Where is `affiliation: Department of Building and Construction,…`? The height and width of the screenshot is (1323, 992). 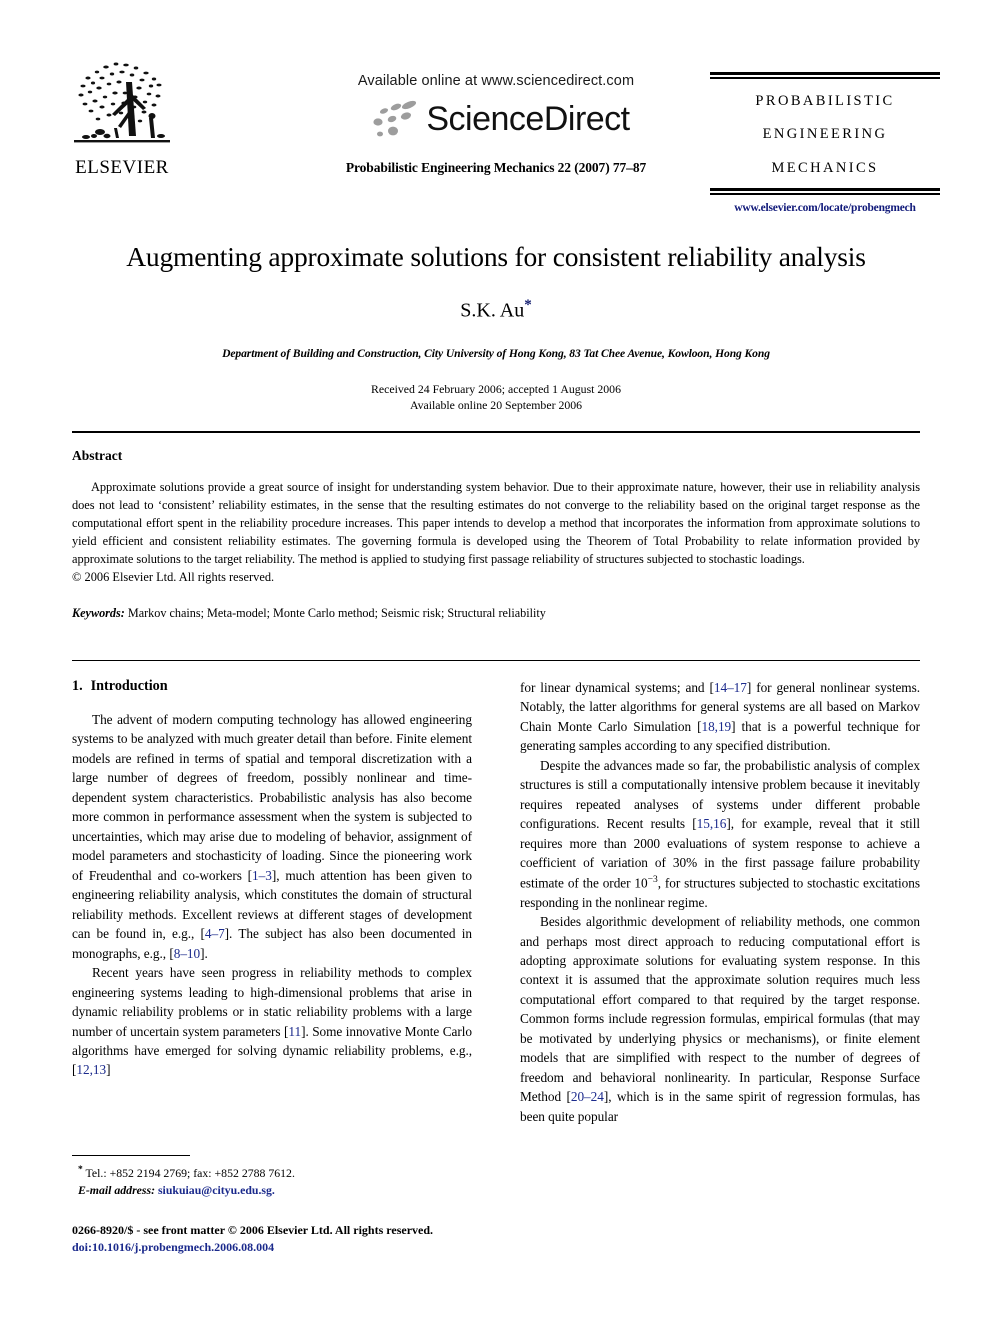 affiliation: Department of Building and Construction,… is located at coordinates (496, 353).